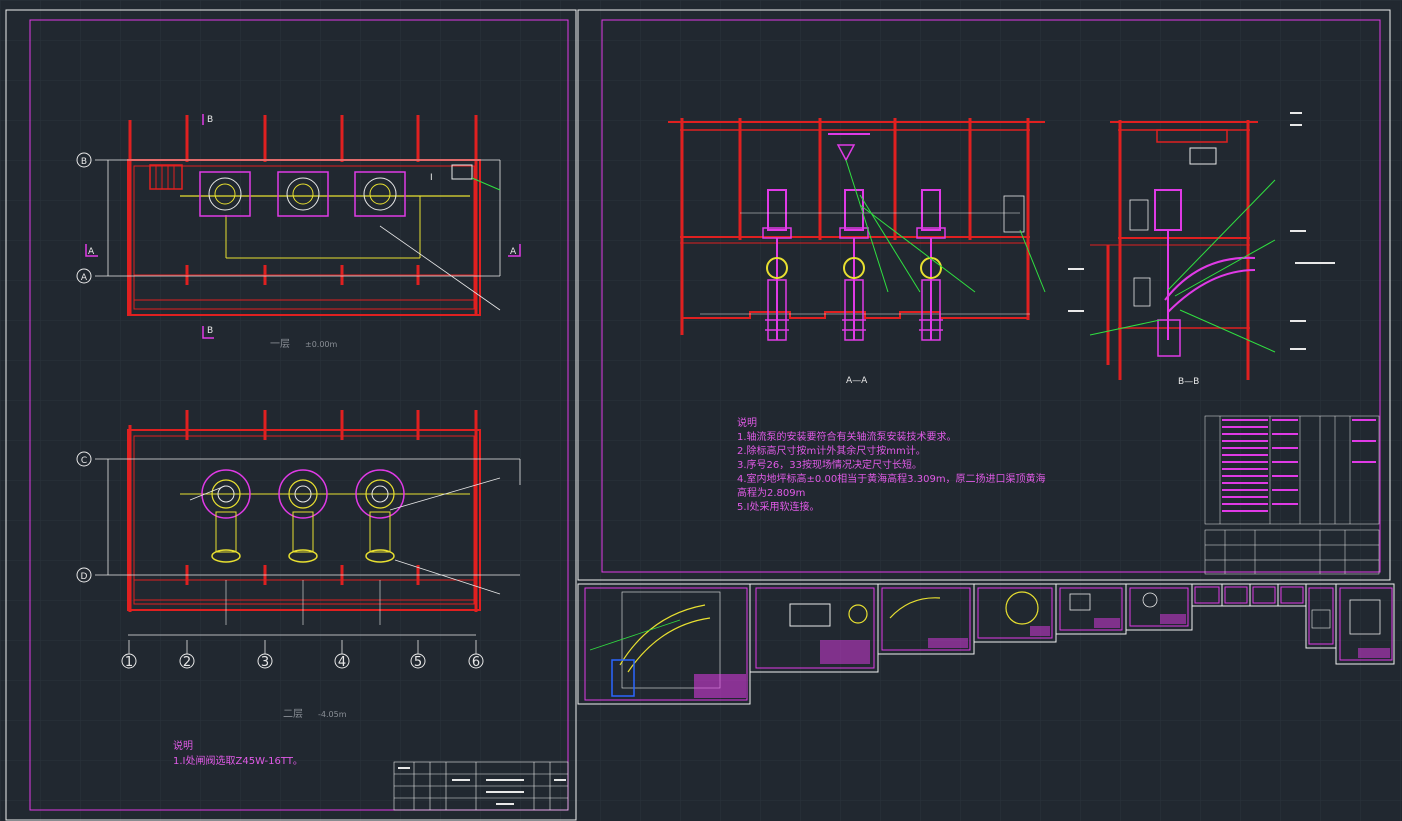 This screenshot has width=1402, height=821. I want to click on section-aa-title: A—A, so click(857, 381).